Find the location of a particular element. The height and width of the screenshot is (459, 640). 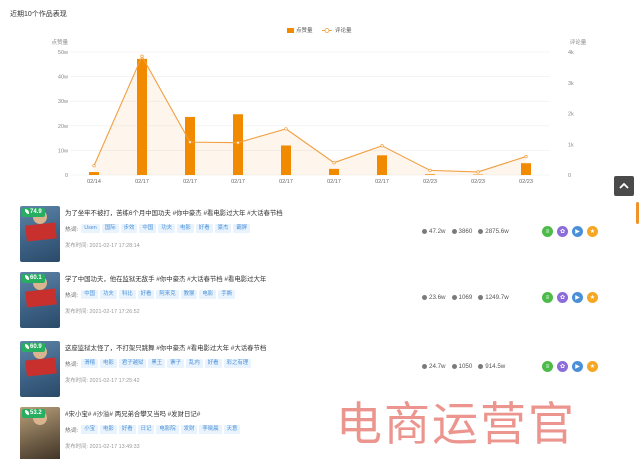

scrollbar-thumb is located at coordinates (637, 213).